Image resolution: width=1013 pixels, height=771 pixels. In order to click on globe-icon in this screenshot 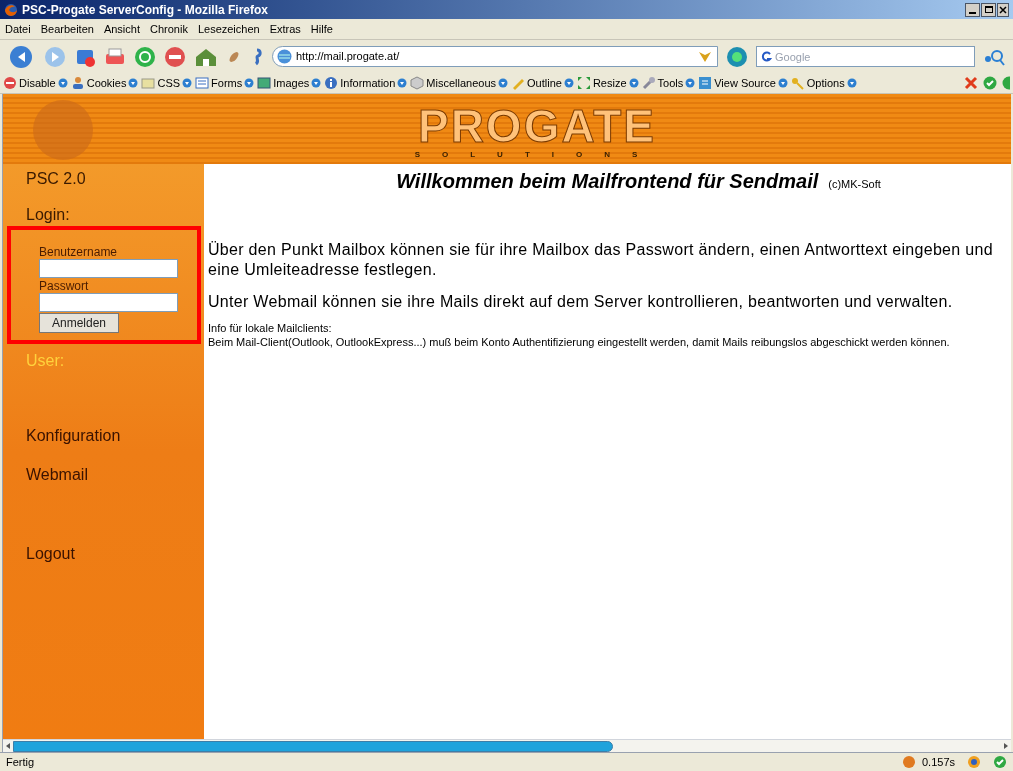, I will do `click(284, 56)`.